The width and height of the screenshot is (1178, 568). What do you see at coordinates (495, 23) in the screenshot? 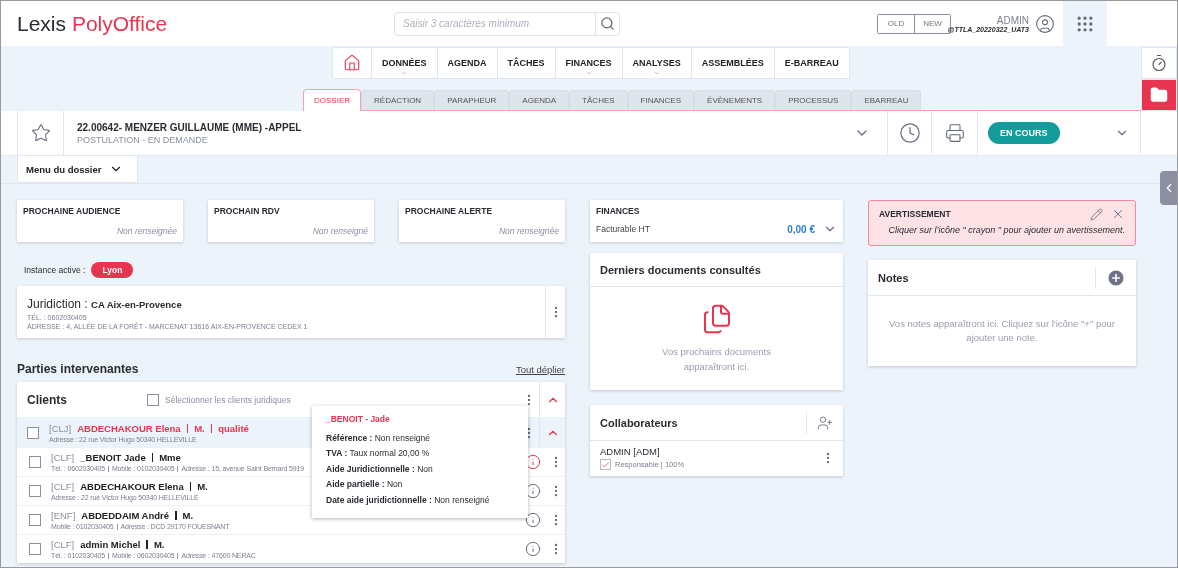
I see `search-field: Saisir 3 caractères minimum` at bounding box center [495, 23].